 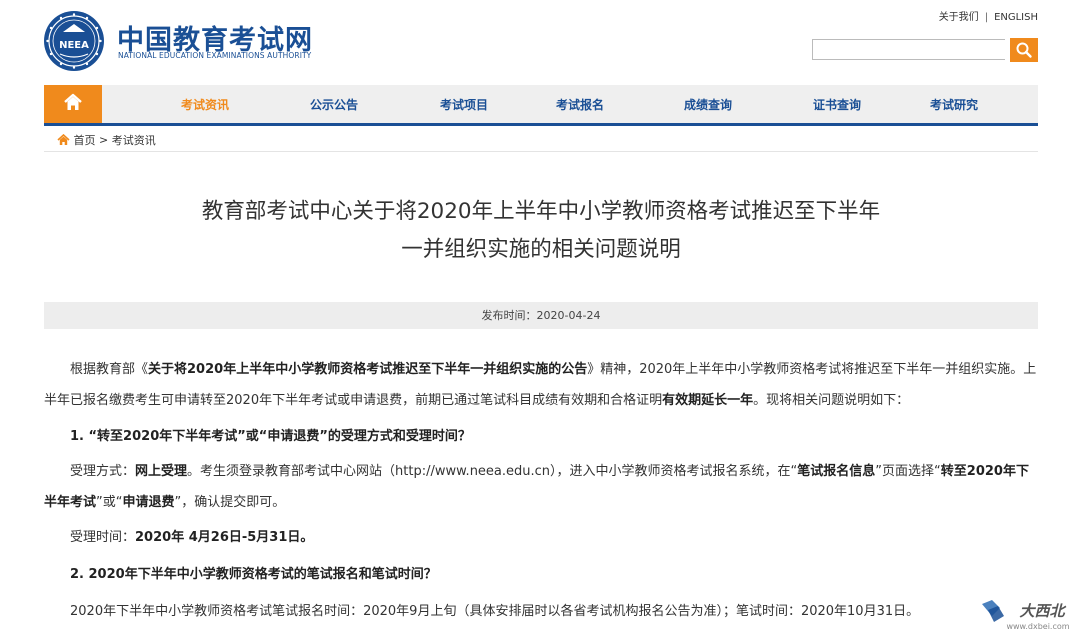 What do you see at coordinates (959, 17) in the screenshot?
I see `about-us-link: 关于我们` at bounding box center [959, 17].